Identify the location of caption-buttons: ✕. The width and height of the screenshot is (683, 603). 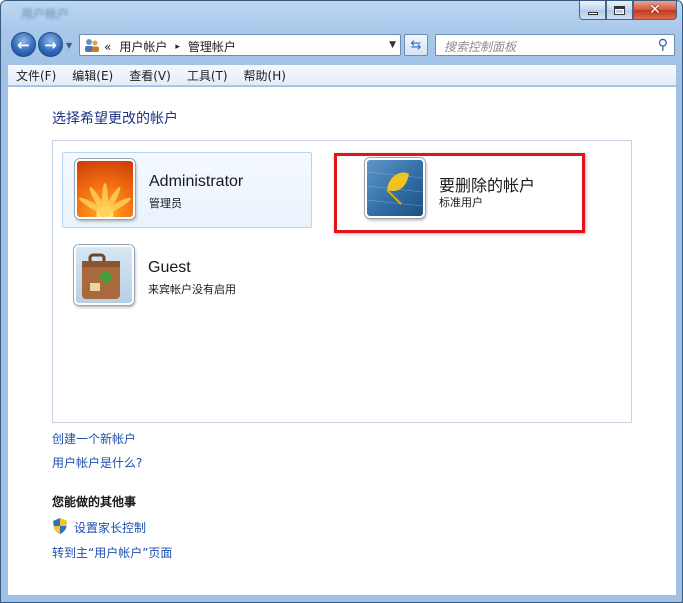
(628, 11).